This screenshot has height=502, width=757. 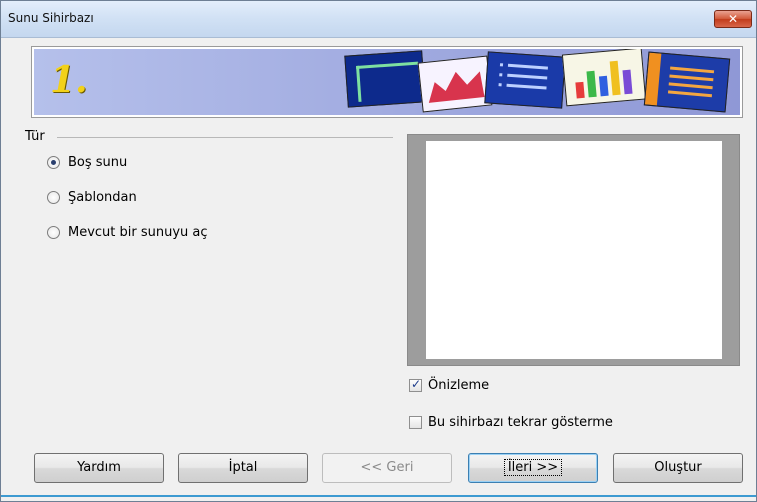 I want to click on step-number: 1., so click(x=69, y=80).